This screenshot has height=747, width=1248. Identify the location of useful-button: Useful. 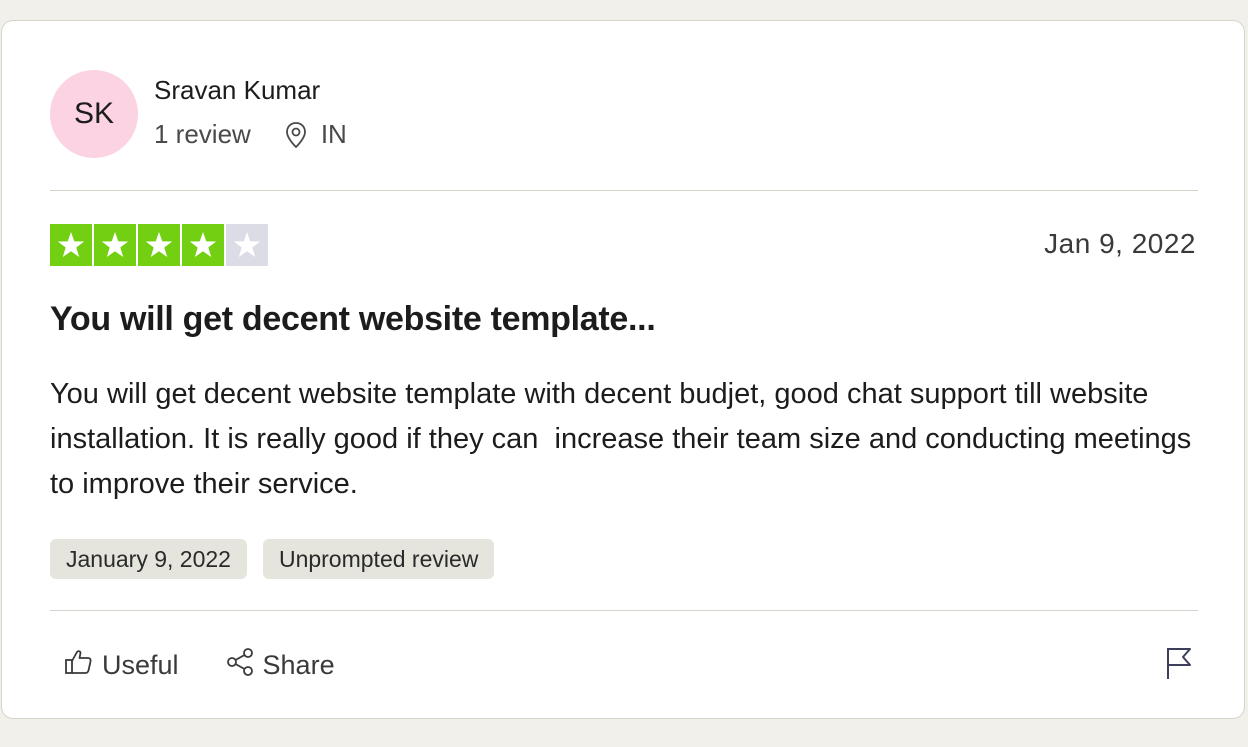
(121, 665).